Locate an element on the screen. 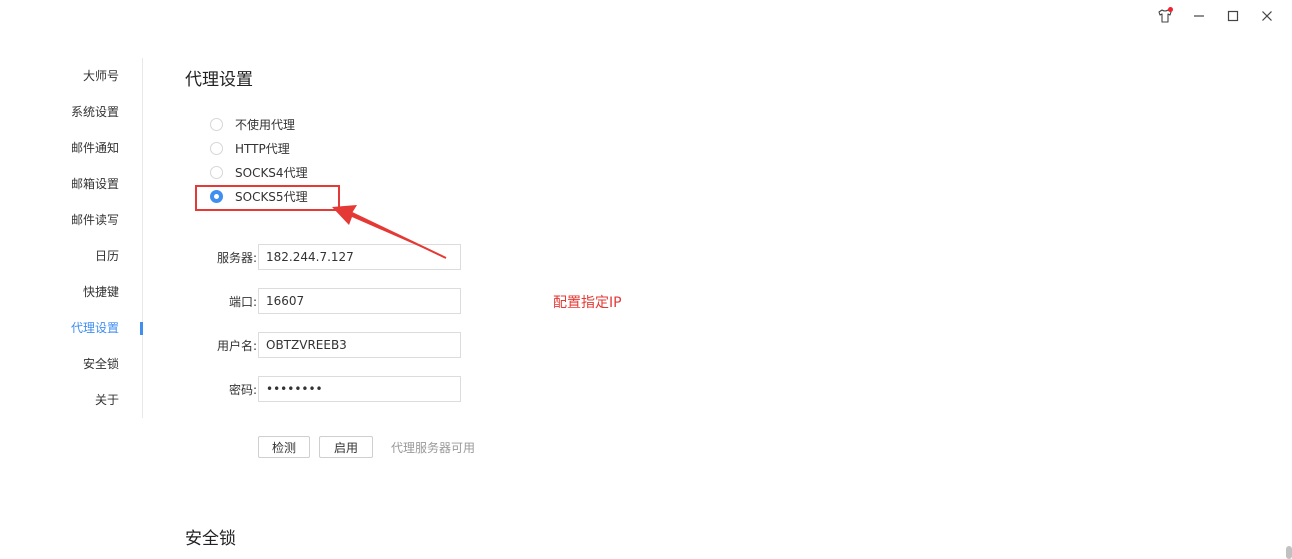  password-input is located at coordinates (359, 389).